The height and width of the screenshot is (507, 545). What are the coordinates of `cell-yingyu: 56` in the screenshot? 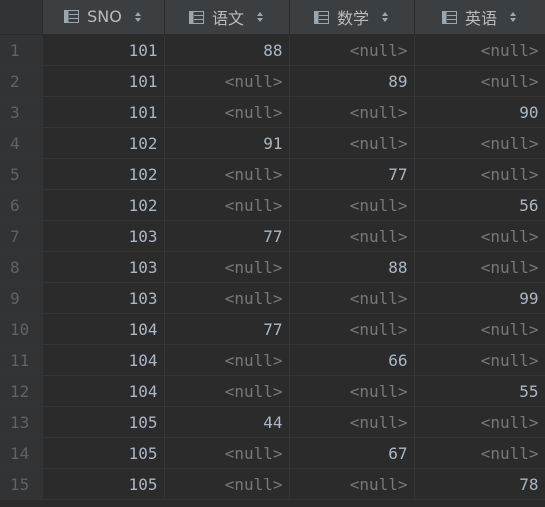 It's located at (479, 205).